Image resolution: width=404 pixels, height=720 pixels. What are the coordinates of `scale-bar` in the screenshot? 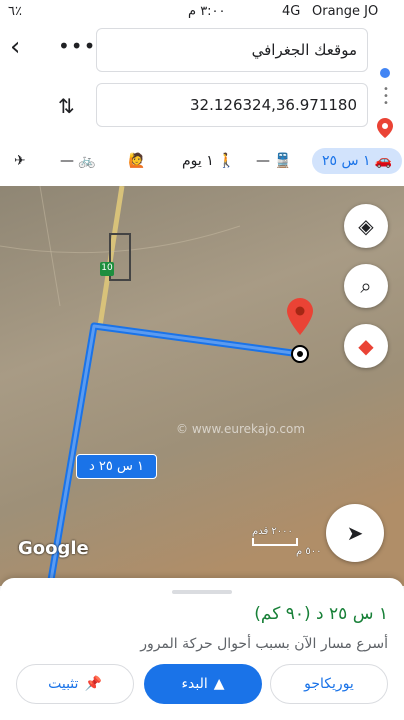 It's located at (275, 542).